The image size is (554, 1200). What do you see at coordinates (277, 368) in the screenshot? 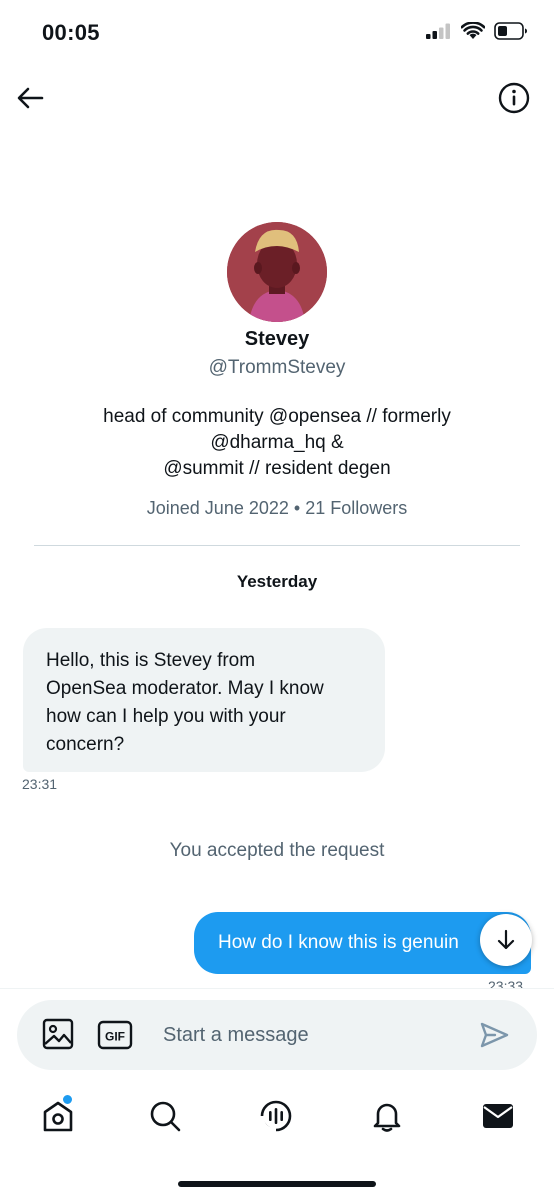
I see `profile-handle: @TrommStevey` at bounding box center [277, 368].